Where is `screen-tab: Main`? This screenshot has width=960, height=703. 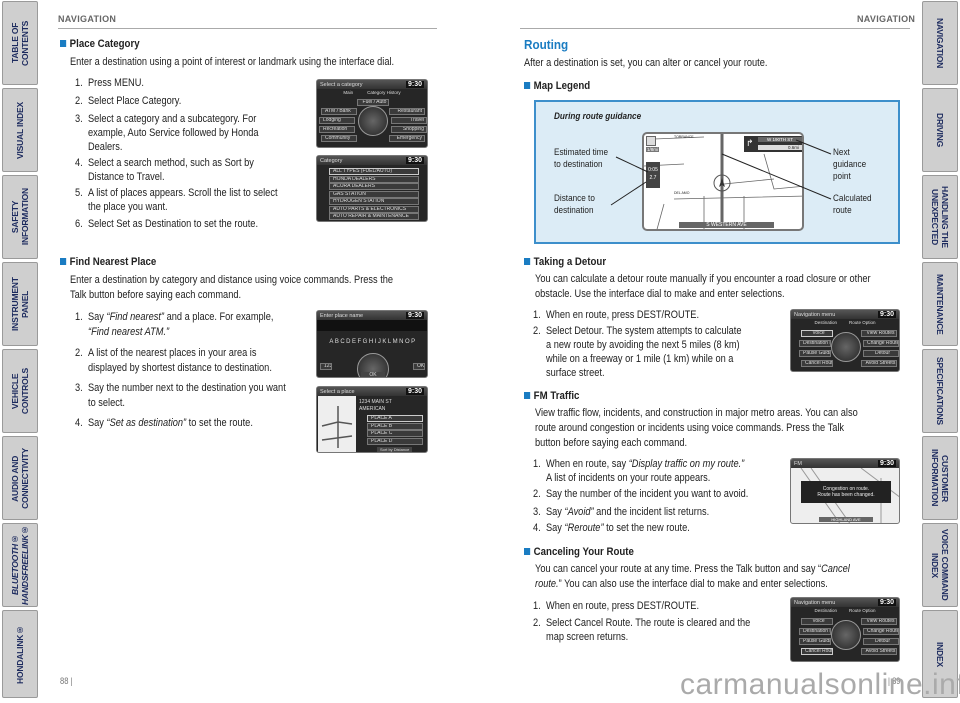
screen-tab: Main is located at coordinates (348, 92).